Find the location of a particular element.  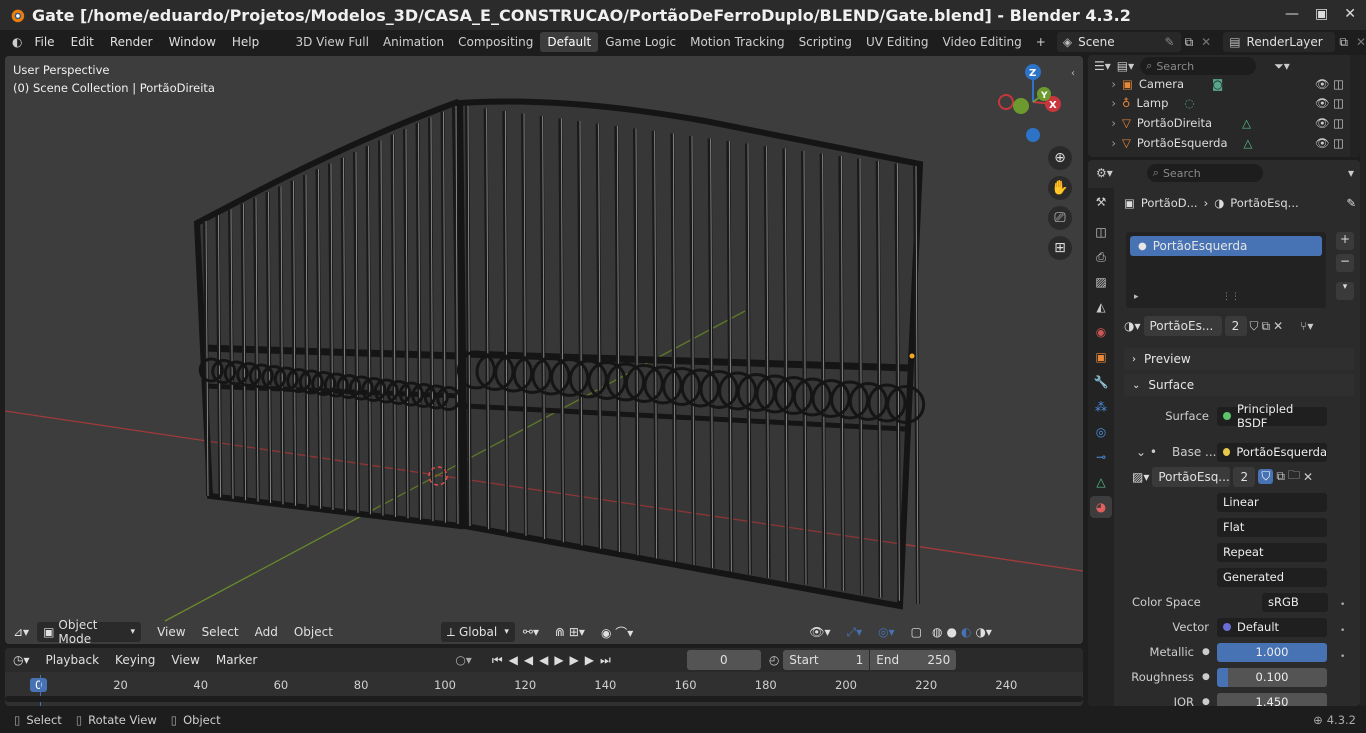

grid-toggle-icon: ⊞ is located at coordinates (1060, 248).